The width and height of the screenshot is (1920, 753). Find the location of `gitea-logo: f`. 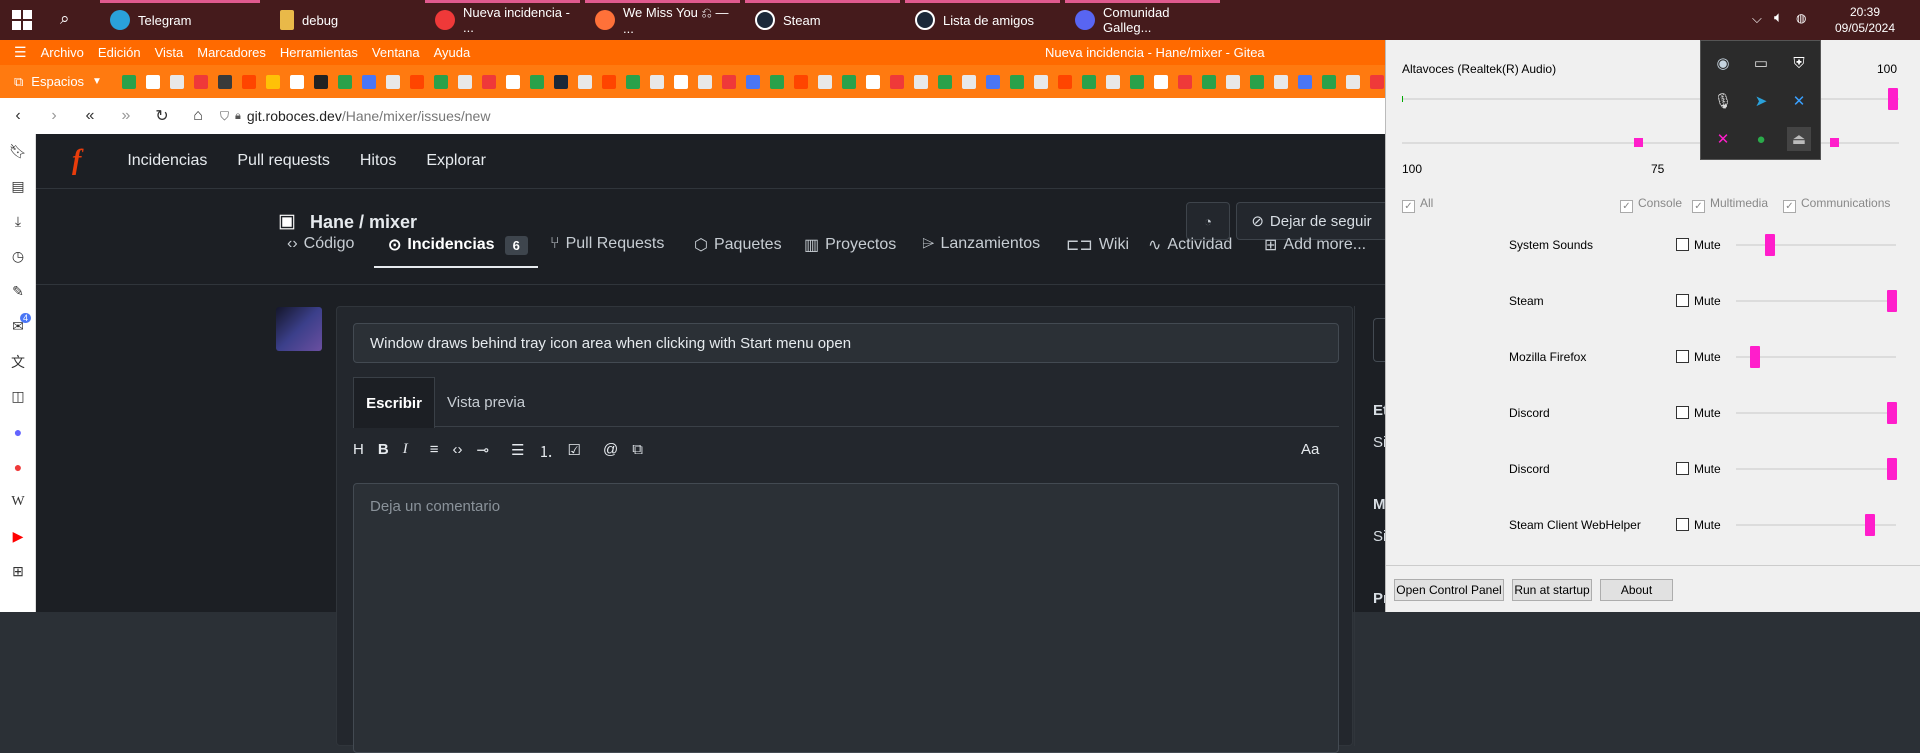

gitea-logo: f is located at coordinates (76, 161).